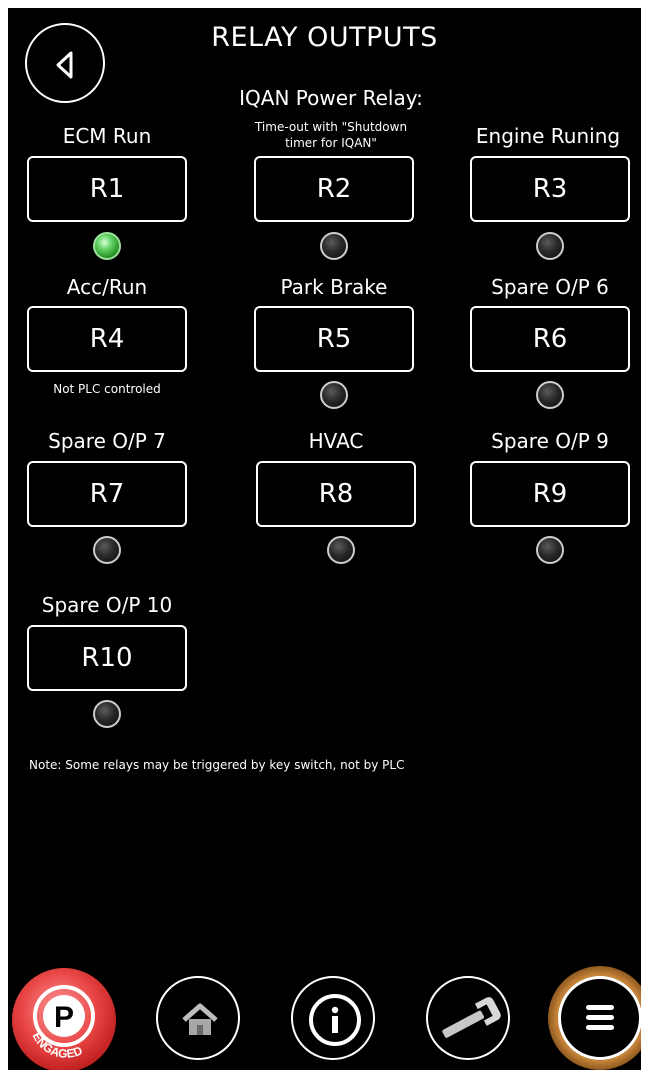 The width and height of the screenshot is (649, 1078). What do you see at coordinates (107, 246) in the screenshot?
I see `relay-status-led-r1` at bounding box center [107, 246].